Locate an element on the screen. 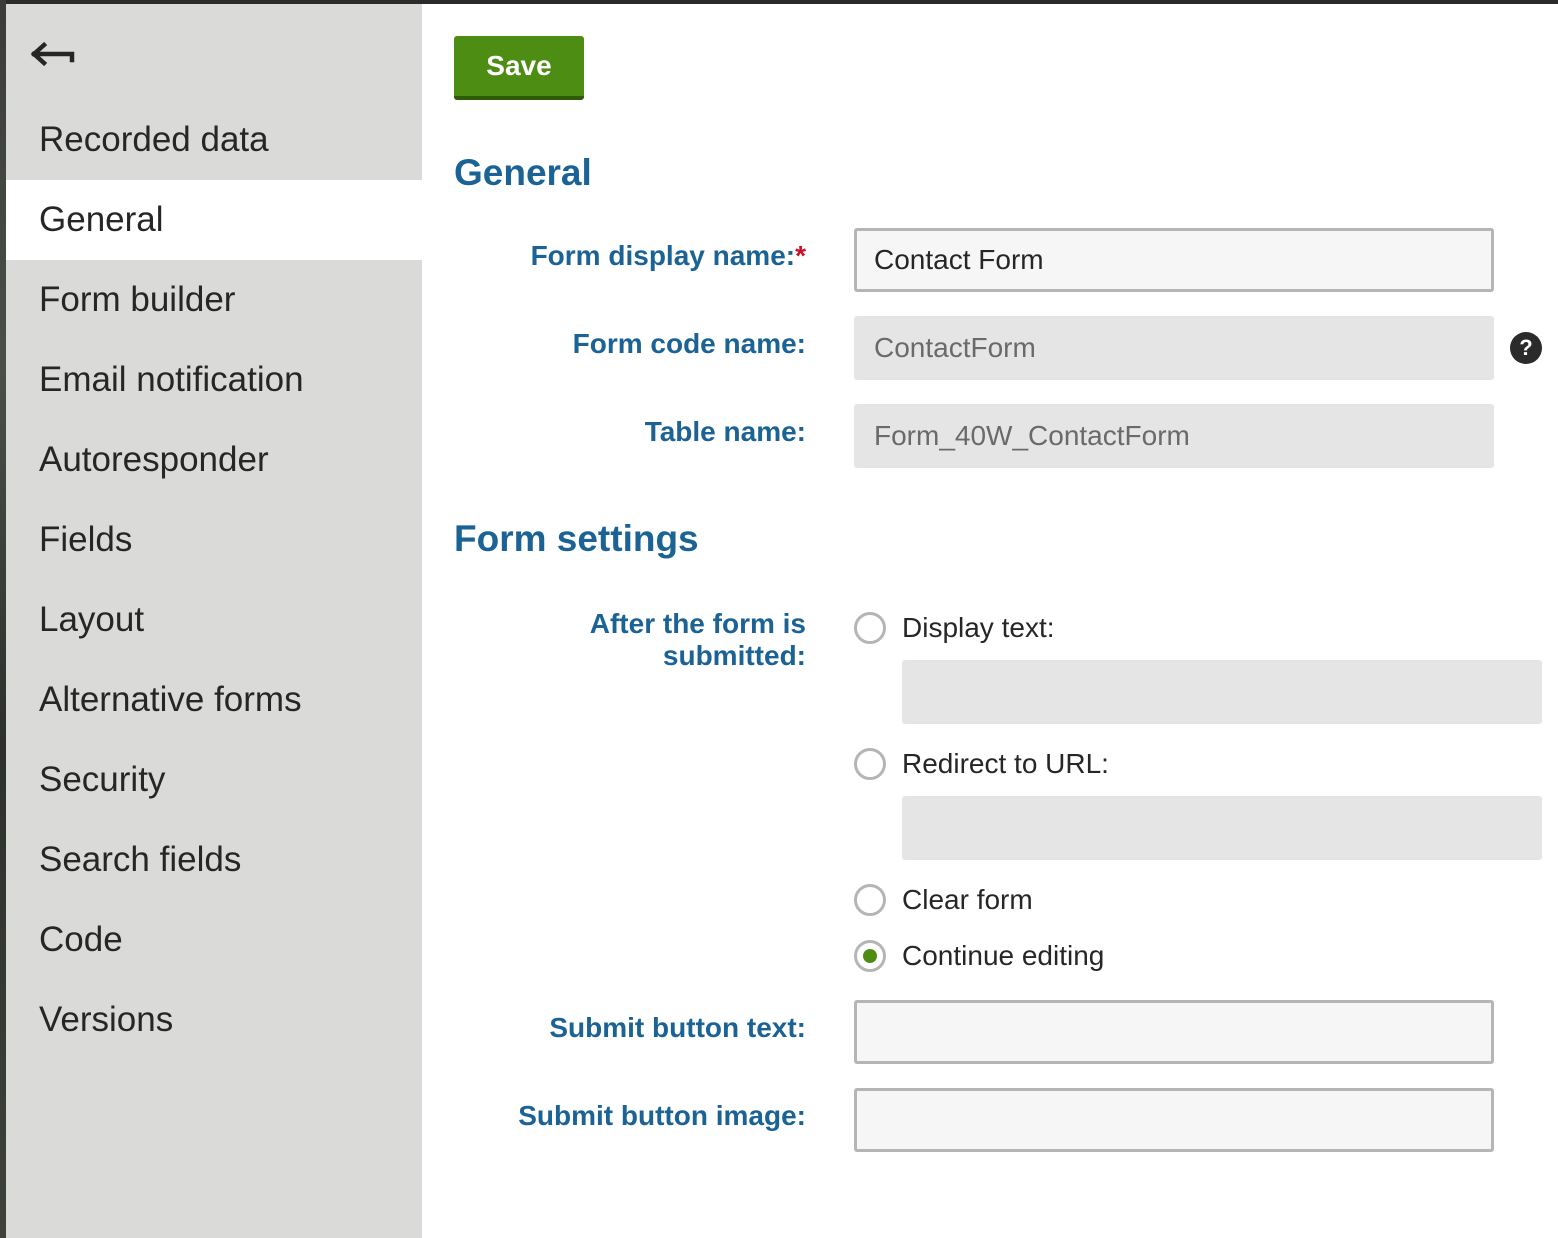 The height and width of the screenshot is (1238, 1558). submit-button-text-label: Submit button text: is located at coordinates (677, 1027).